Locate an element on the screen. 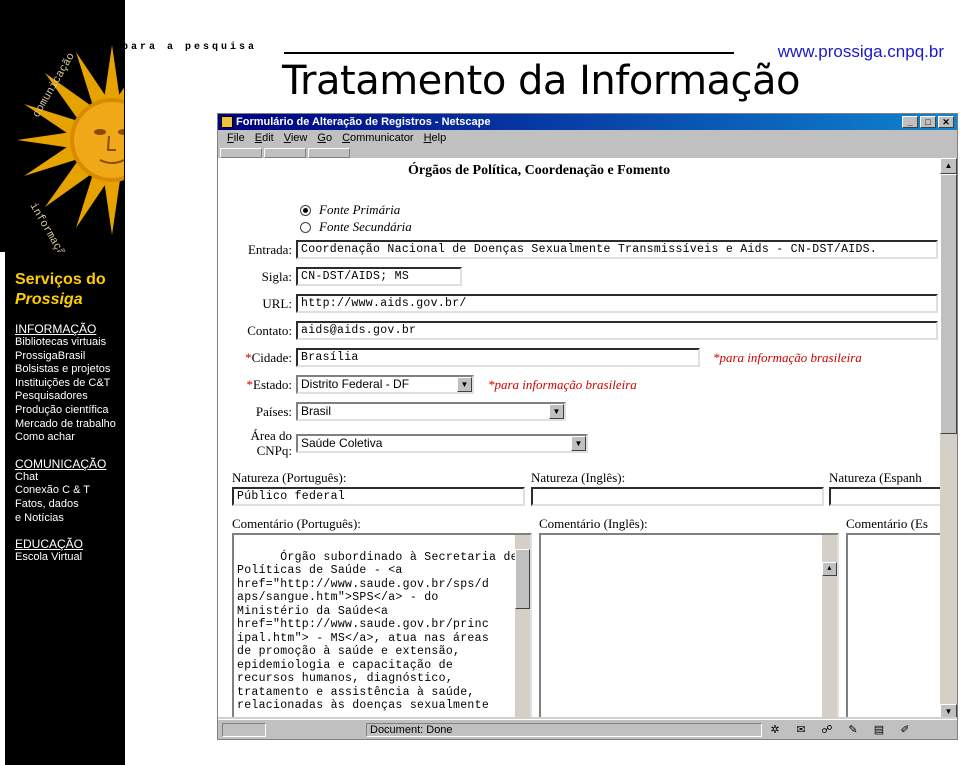 This screenshot has width=960, height=765. radio-fonte-primaria: Fonte Primária is located at coordinates (350, 210).